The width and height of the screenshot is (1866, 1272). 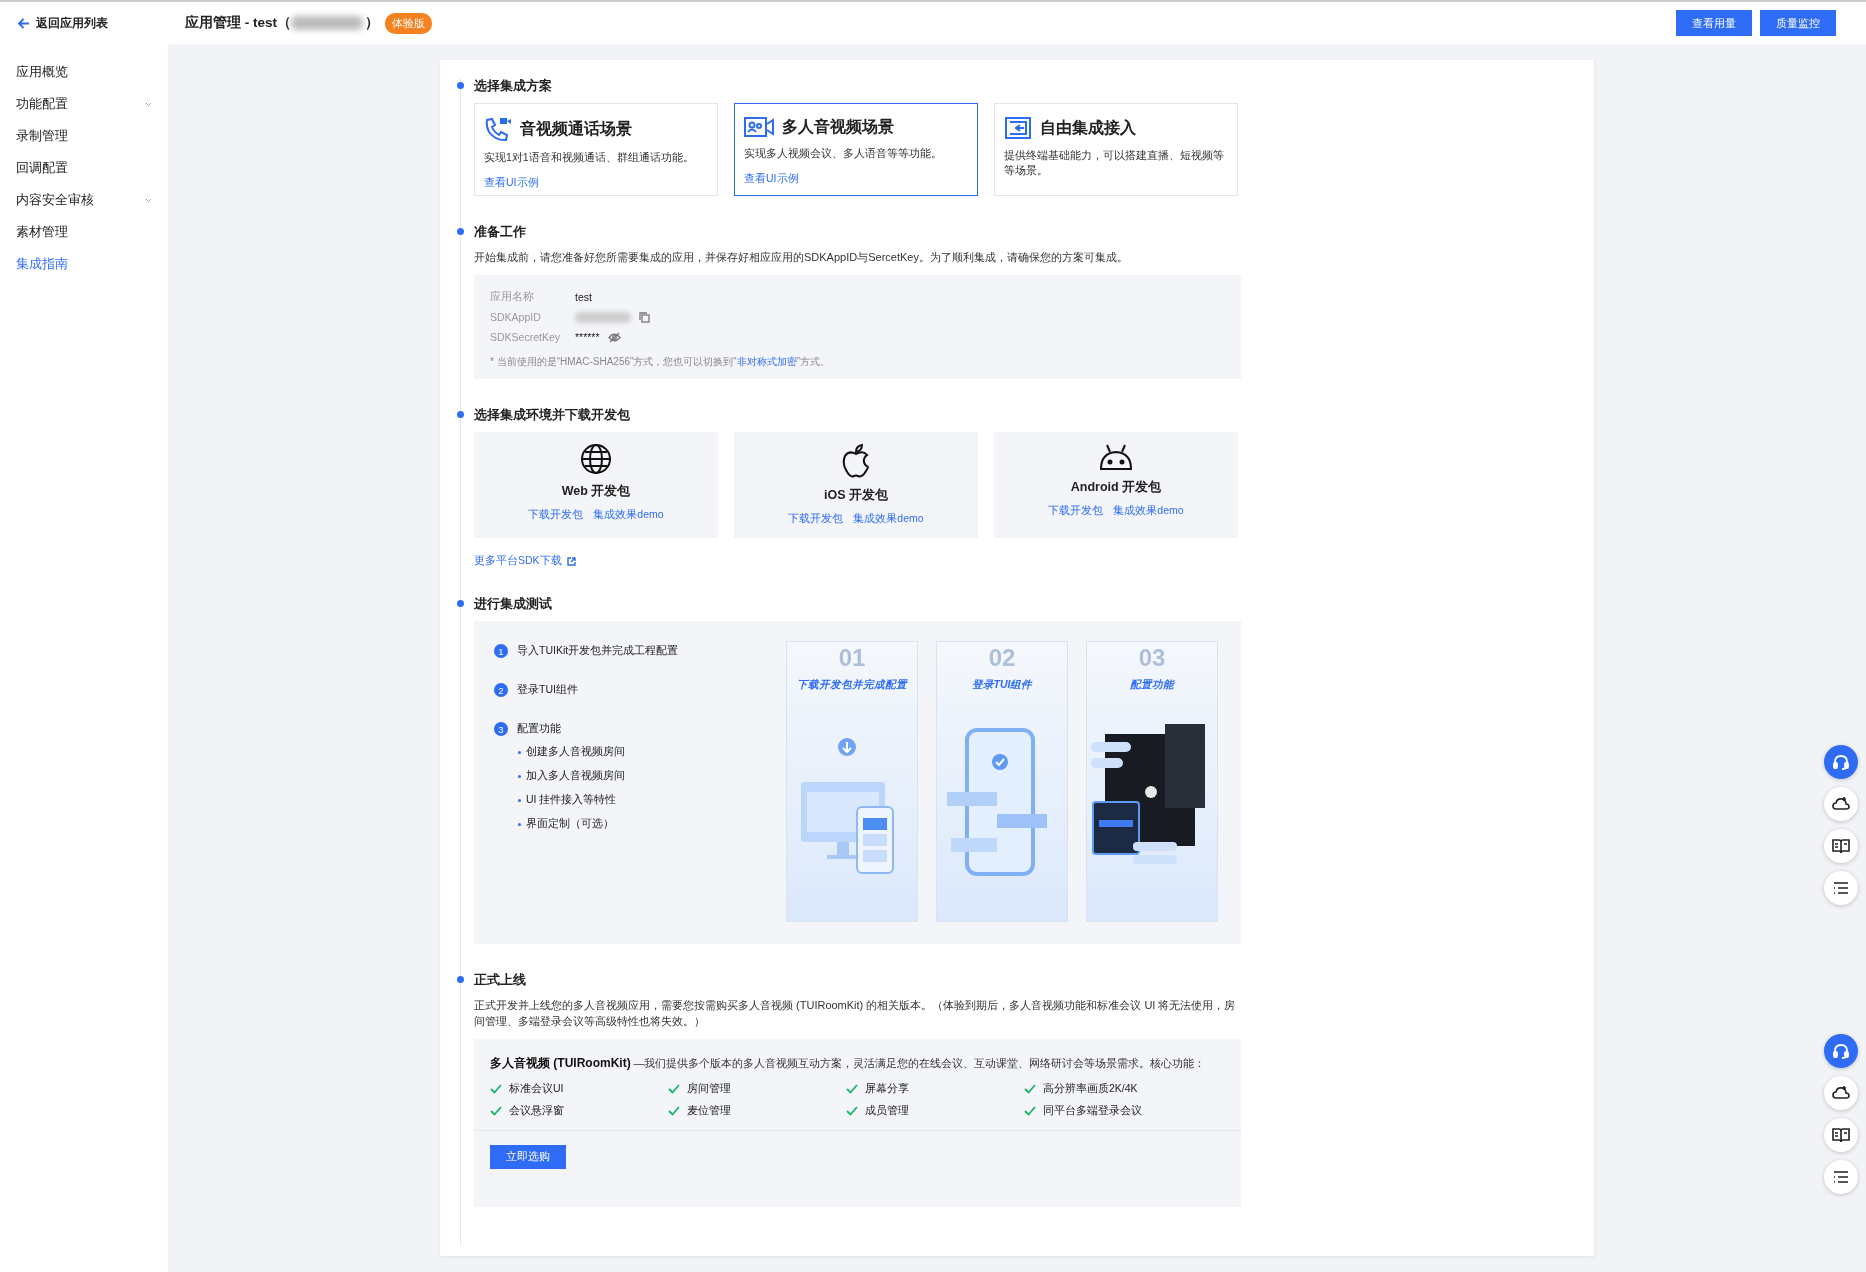 I want to click on step-bullet: 界面定制（可选）, so click(x=570, y=824).